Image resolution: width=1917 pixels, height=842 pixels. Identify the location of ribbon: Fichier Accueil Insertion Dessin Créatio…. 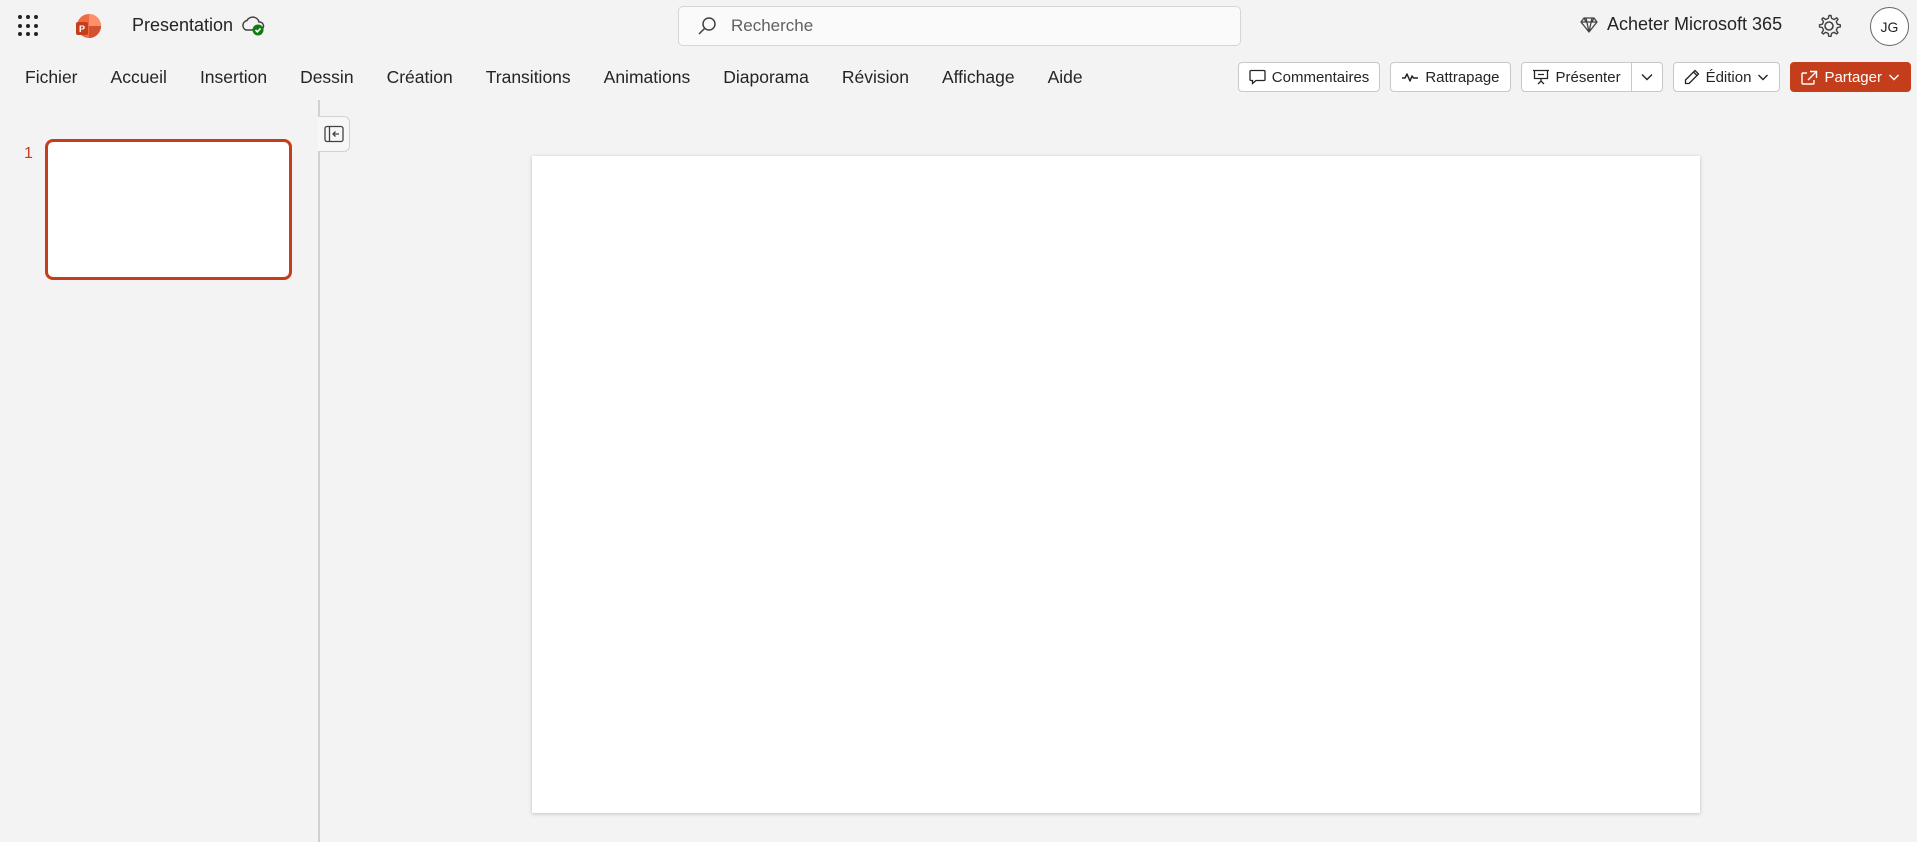
(958, 77).